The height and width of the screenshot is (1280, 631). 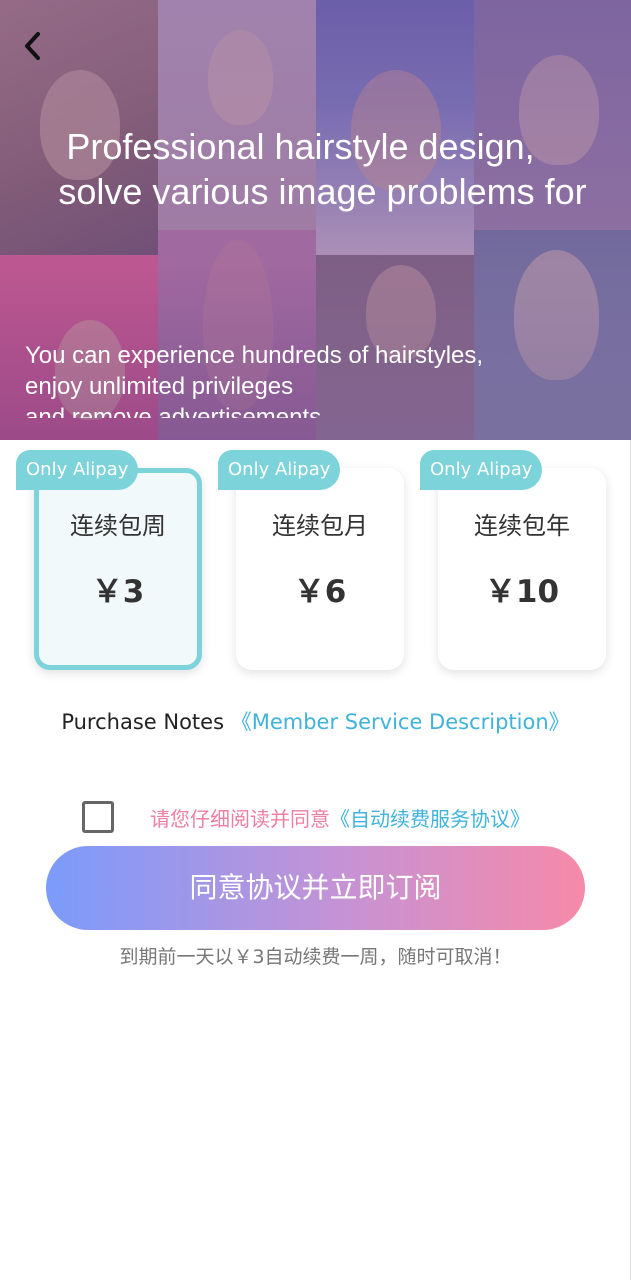 I want to click on agreement-text: 请您仔细阅读并同意, so click(x=240, y=818).